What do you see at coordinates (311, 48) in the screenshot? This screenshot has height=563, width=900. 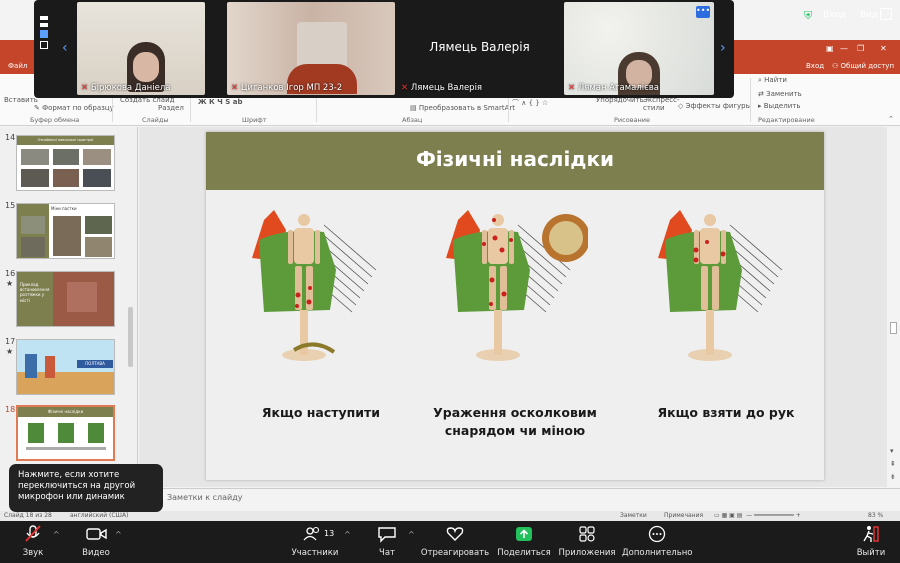 I see `participant-tile: ✕ Циганков Ігор МП 23-2` at bounding box center [311, 48].